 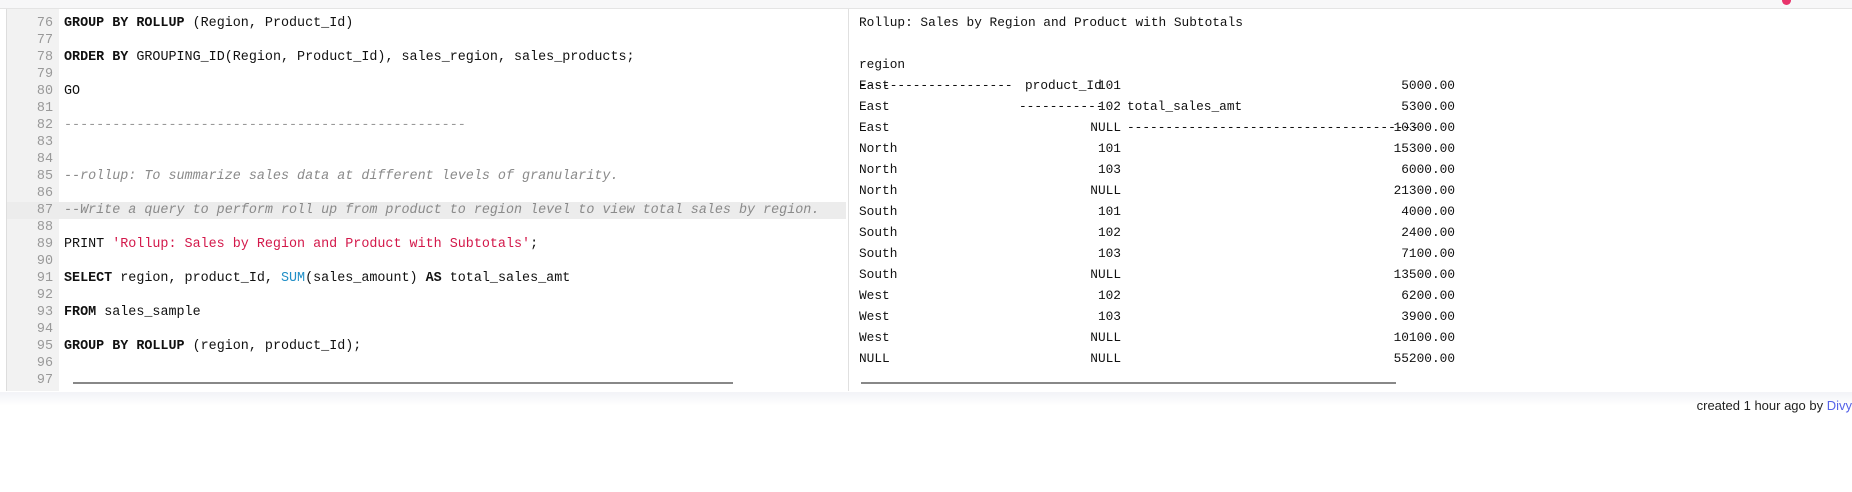 What do you see at coordinates (273, 346) in the screenshot?
I see `code-token: (region, product_Id);` at bounding box center [273, 346].